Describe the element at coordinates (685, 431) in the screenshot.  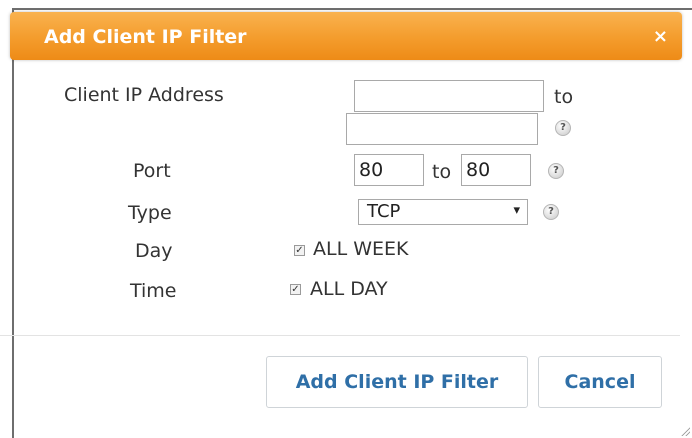
I see `resize-grip-icon` at that location.